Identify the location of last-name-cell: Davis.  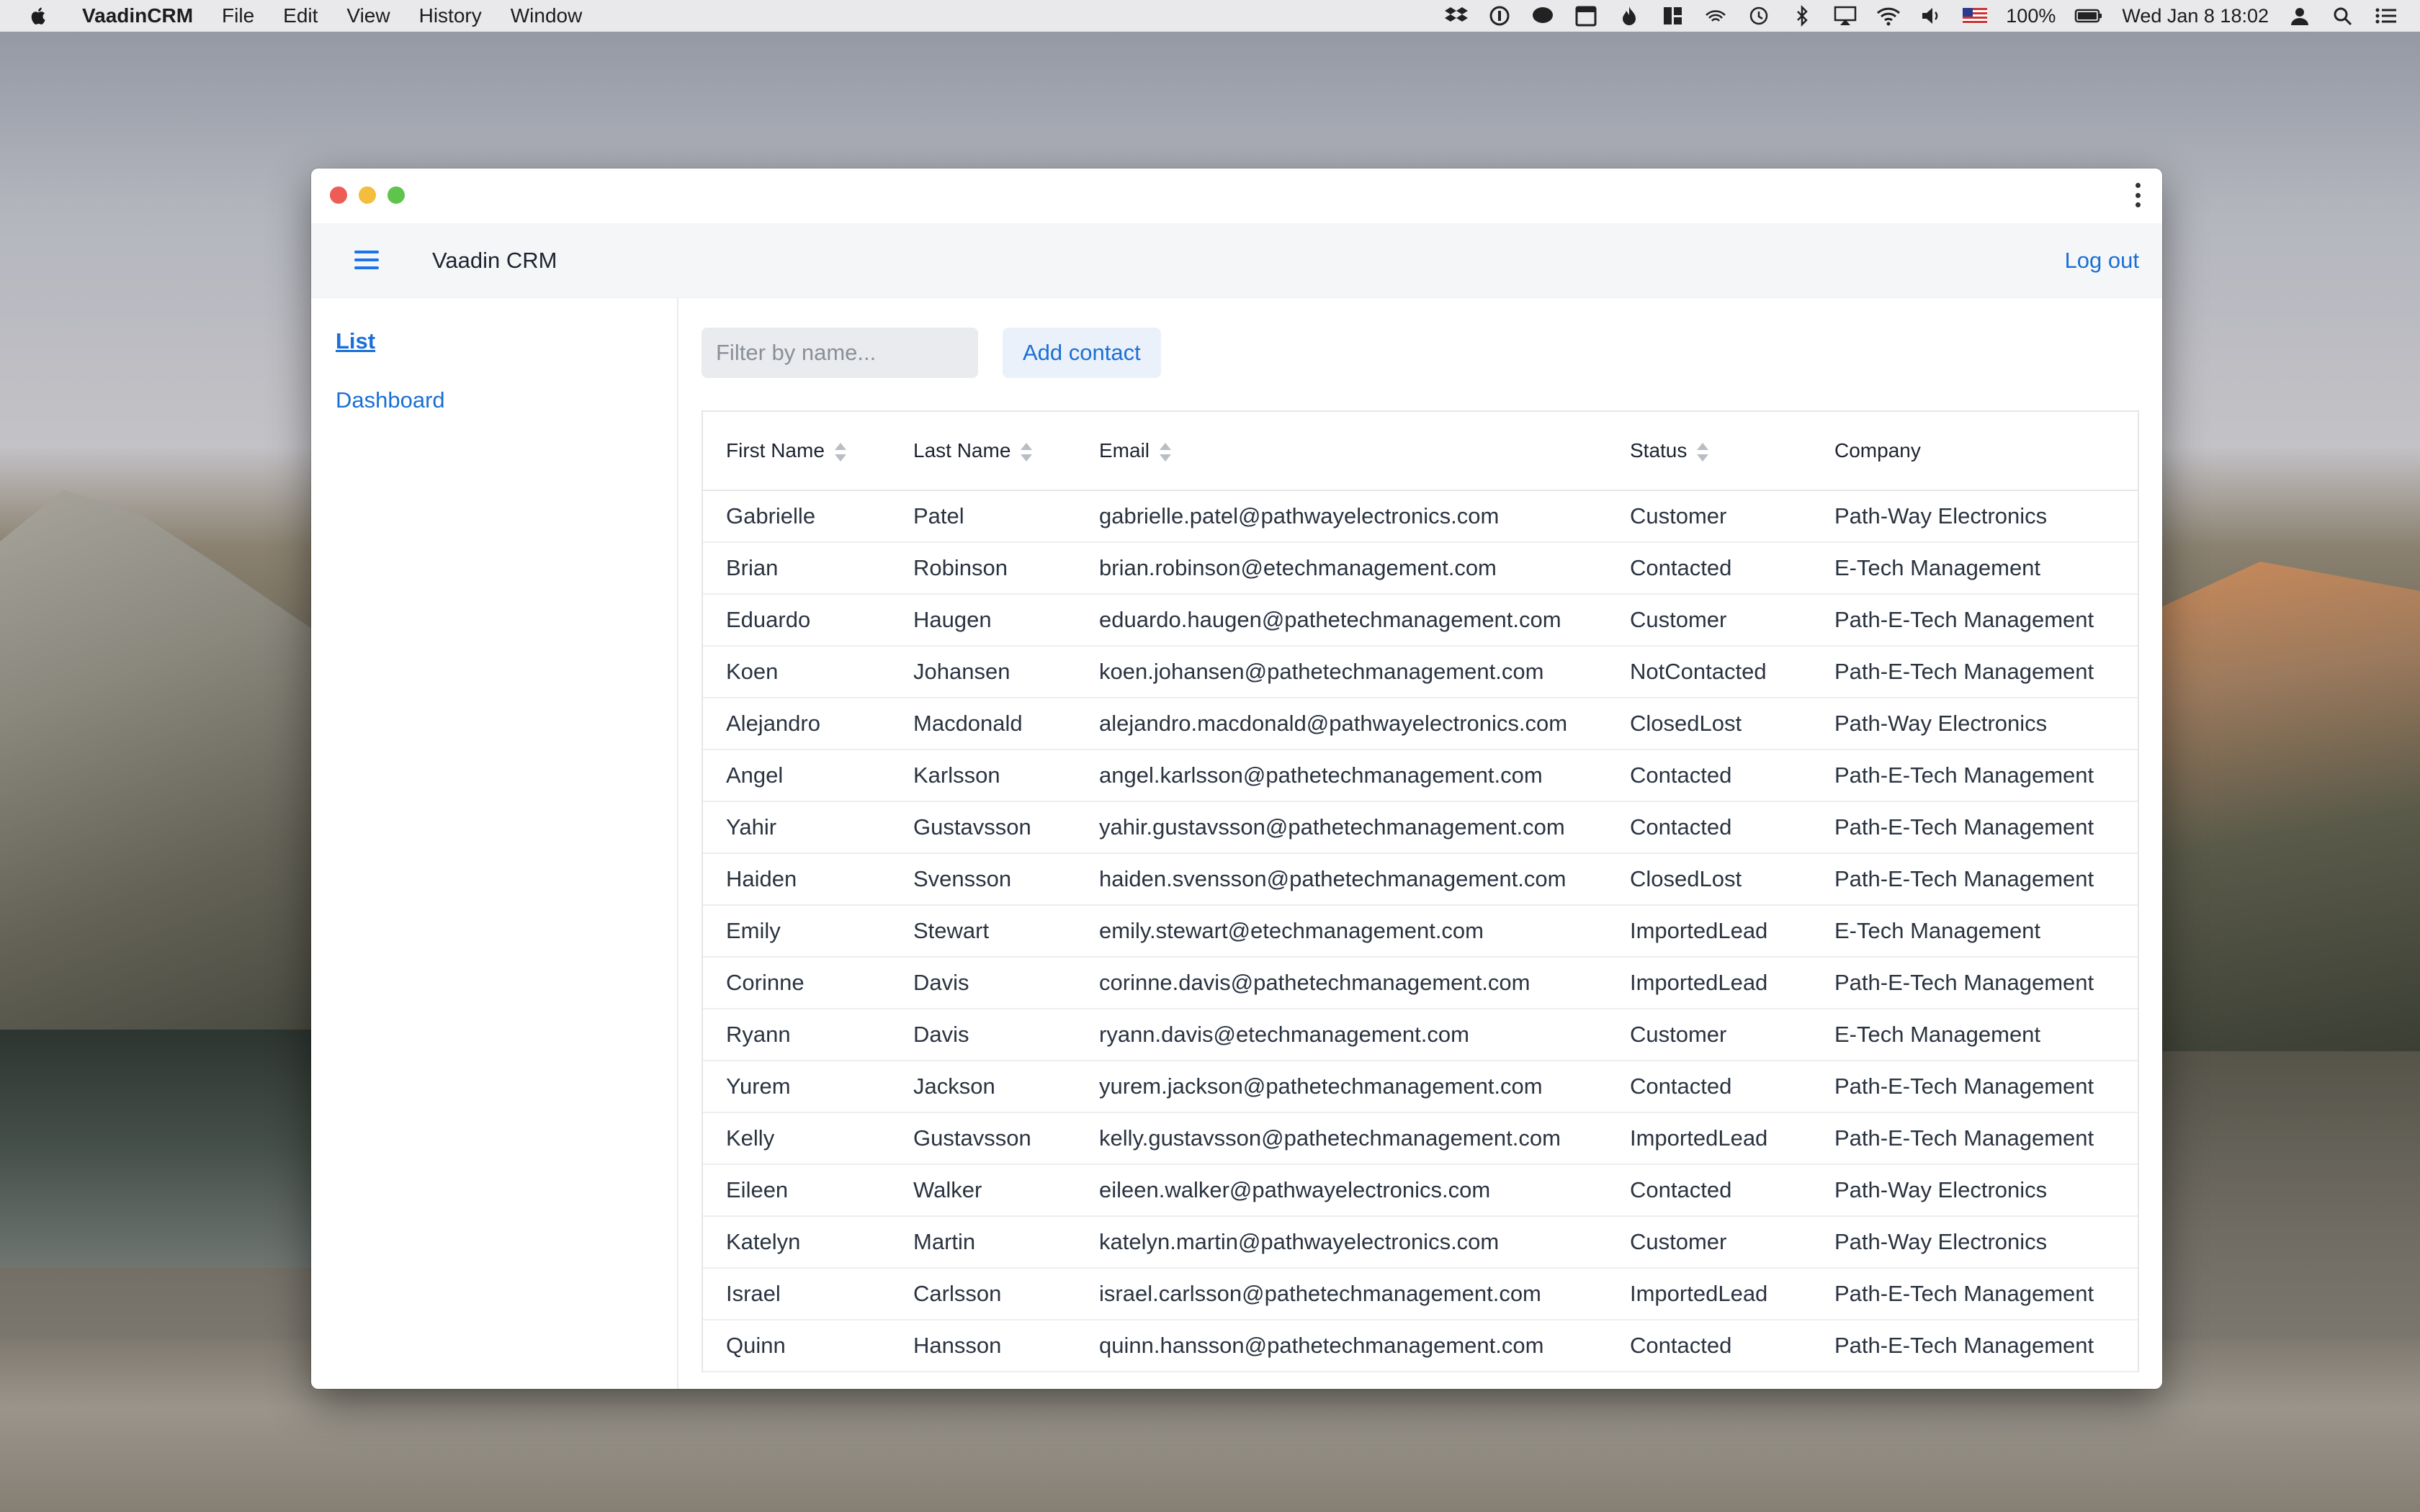
(941, 1034).